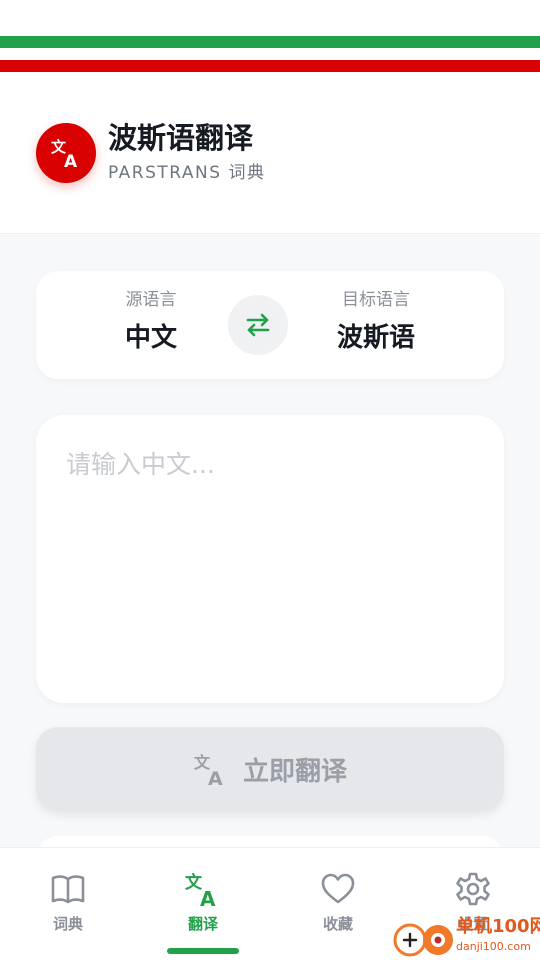 The width and height of the screenshot is (540, 960). I want to click on source-language-value: 中文, so click(150, 338).